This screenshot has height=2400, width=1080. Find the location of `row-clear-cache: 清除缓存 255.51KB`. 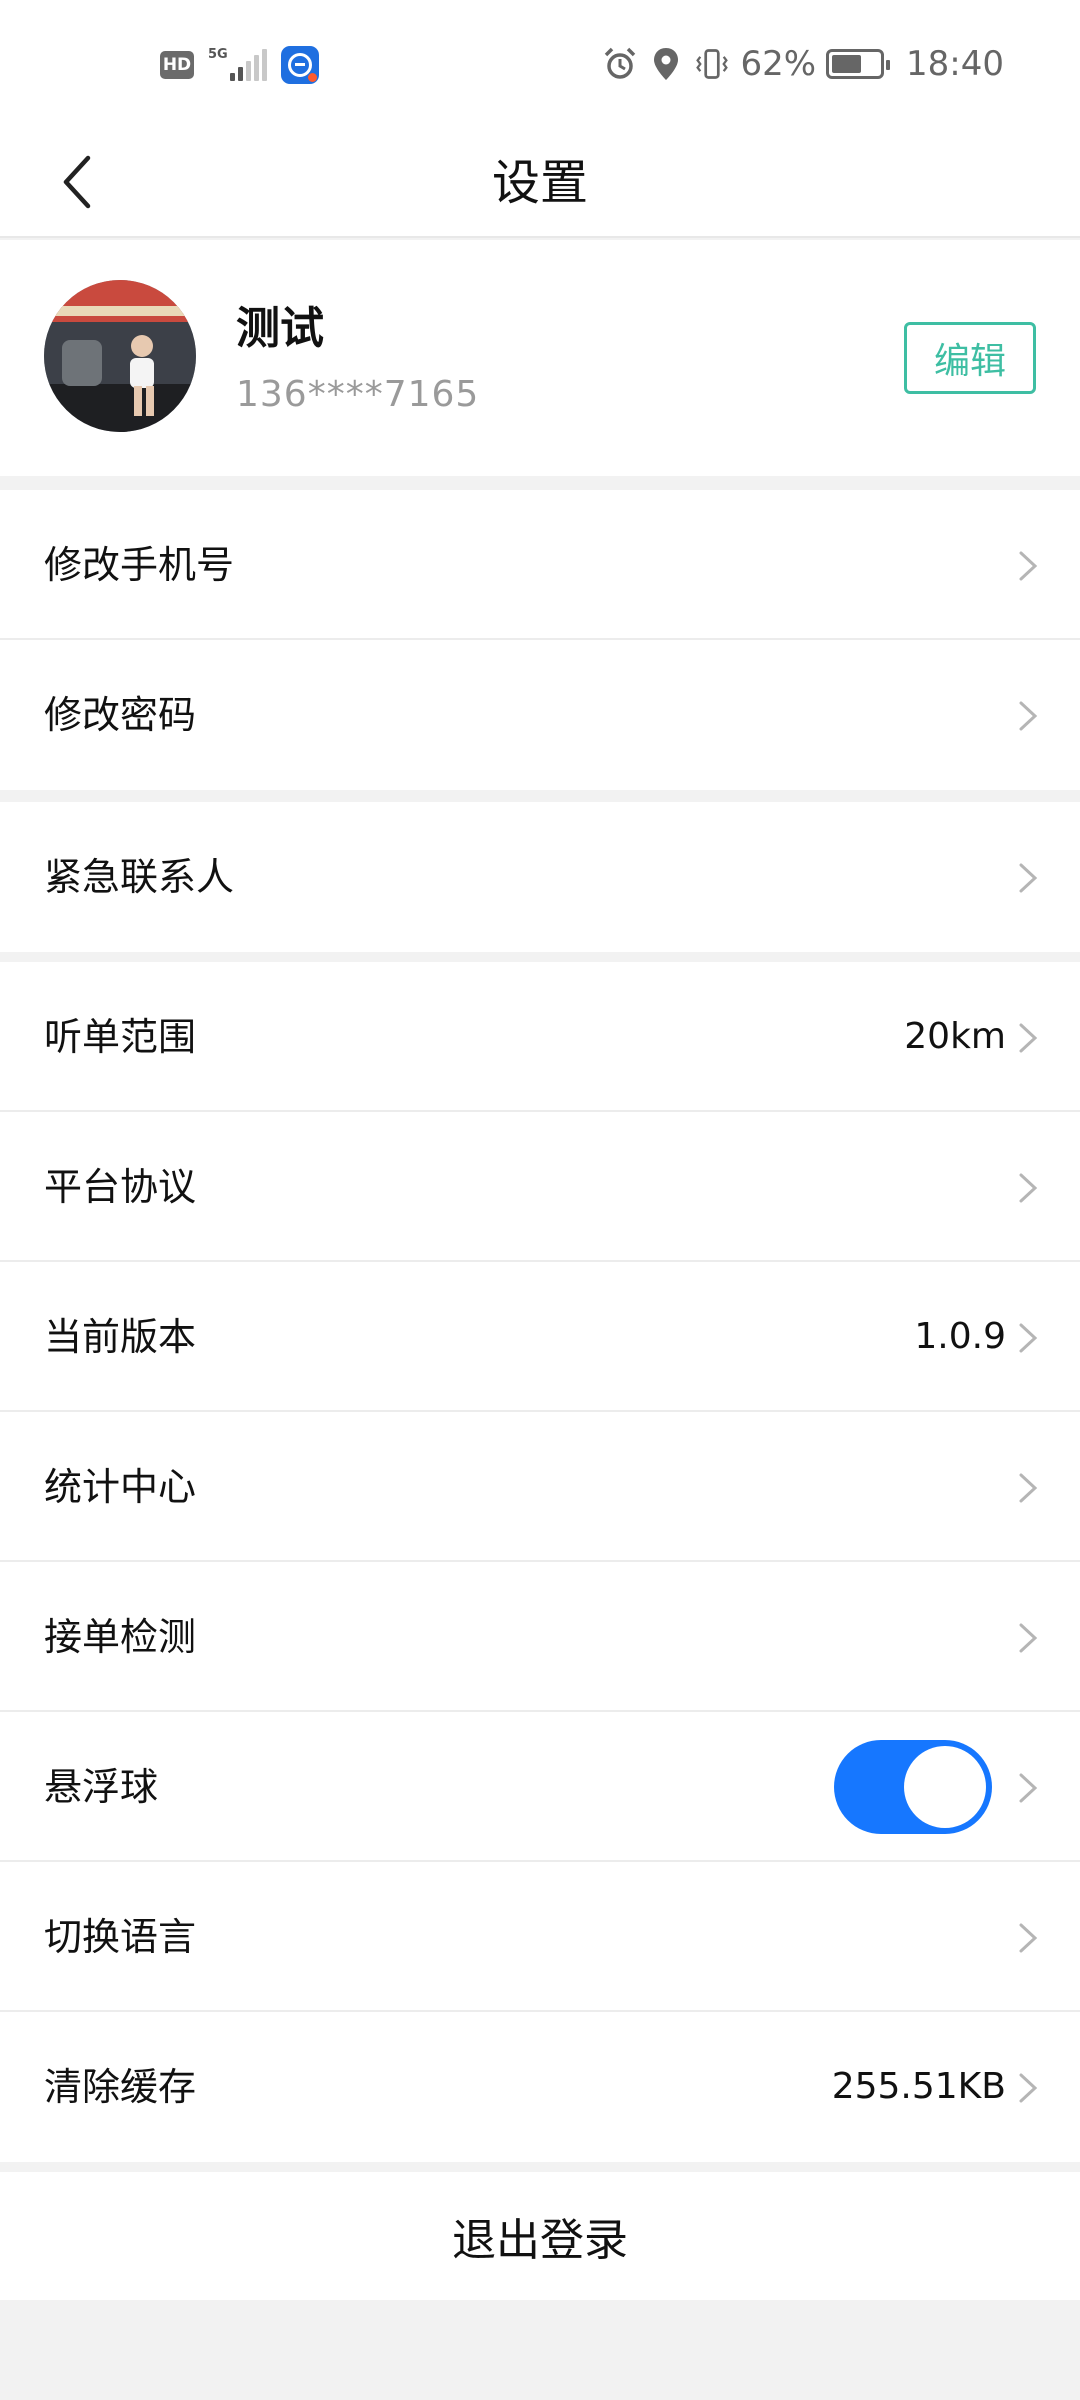

row-clear-cache: 清除缓存 255.51KB is located at coordinates (540, 2087).